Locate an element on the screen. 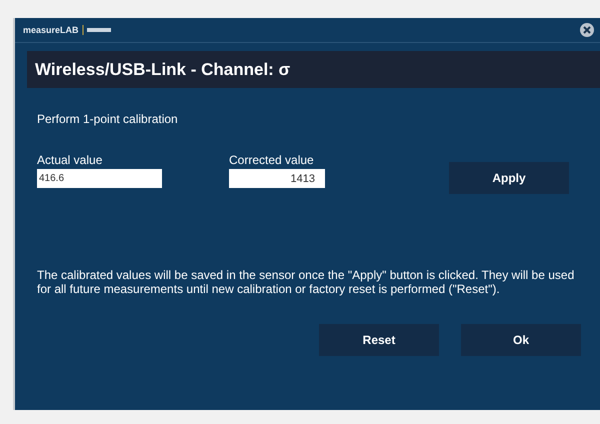  apply-button: Apply is located at coordinates (509, 178).